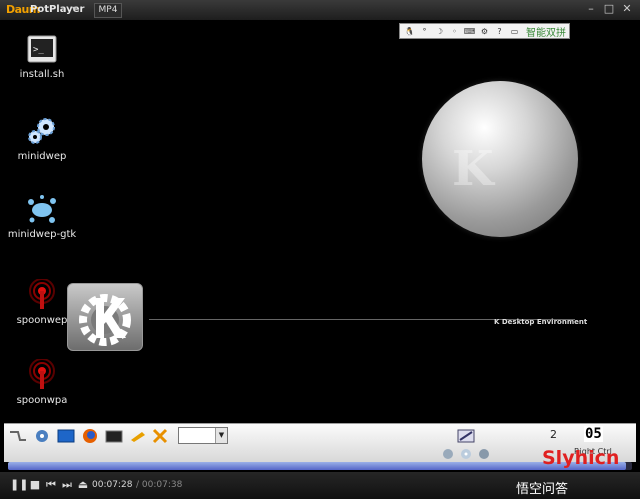 Image resolution: width=640 pixels, height=499 pixels. Describe the element at coordinates (320, 10) in the screenshot. I see `title-bar: Daum PotPlayer ▾ MP4 – □ ✕` at that location.